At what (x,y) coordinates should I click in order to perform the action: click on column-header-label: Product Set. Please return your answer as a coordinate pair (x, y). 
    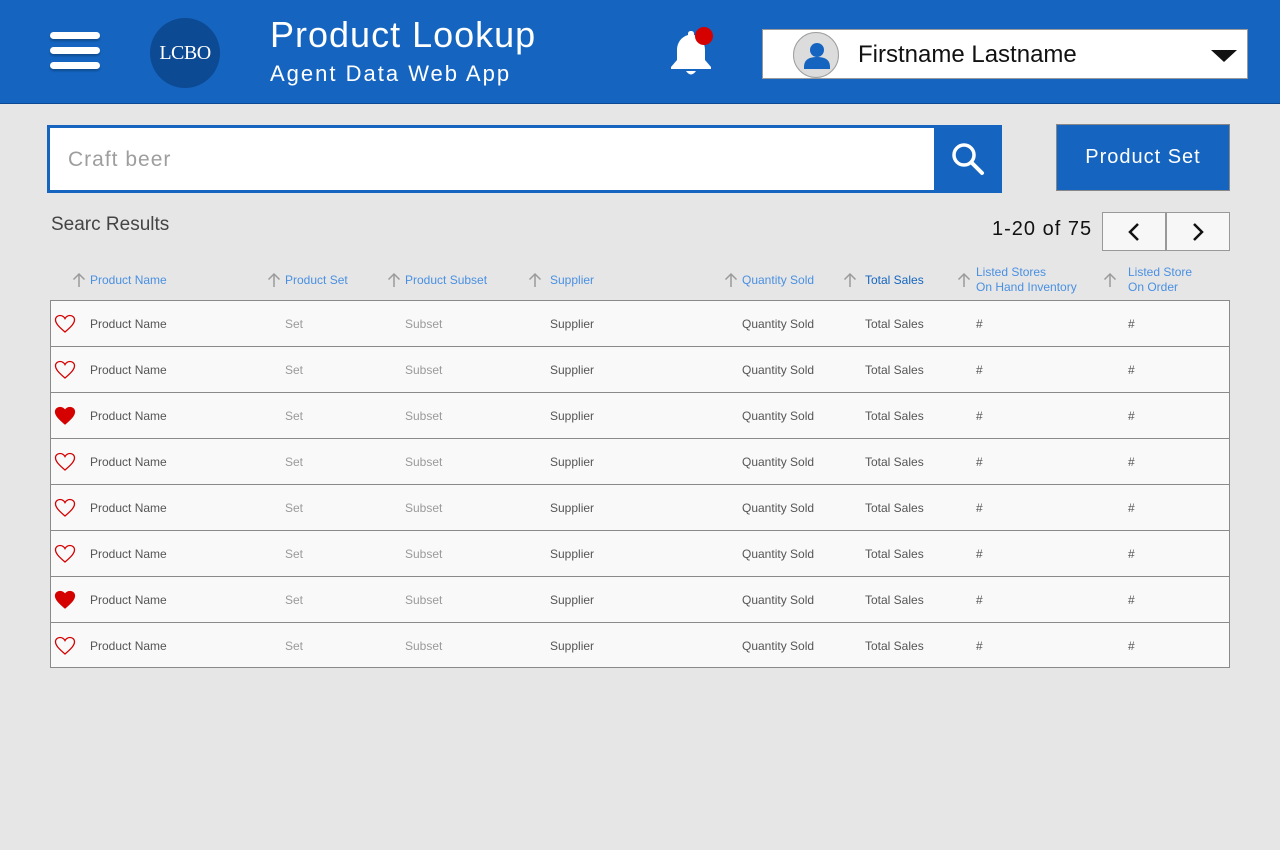
    Looking at the image, I should click on (316, 280).